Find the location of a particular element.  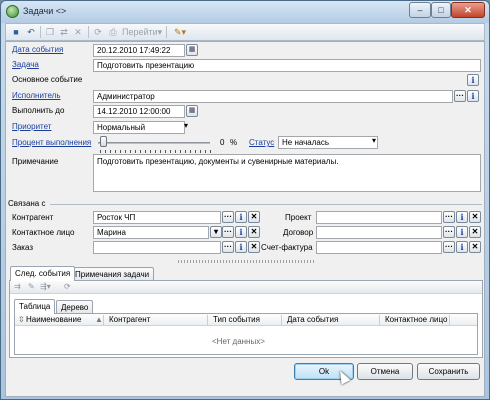

select-contract-button: ··· is located at coordinates (449, 232).